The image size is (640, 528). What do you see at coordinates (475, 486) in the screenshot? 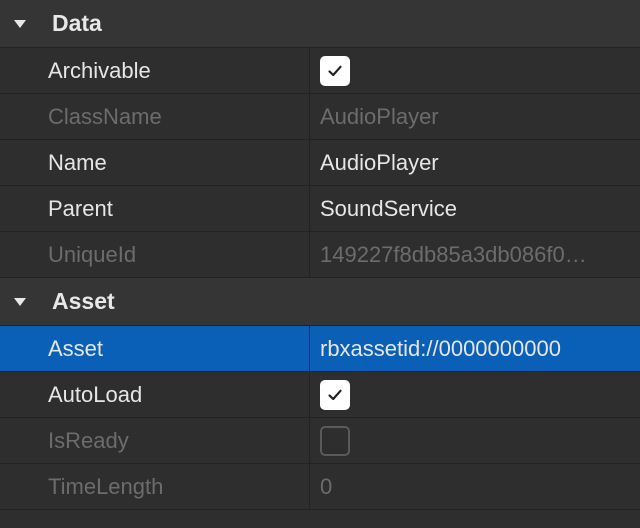
I see `property-value: 0` at bounding box center [475, 486].